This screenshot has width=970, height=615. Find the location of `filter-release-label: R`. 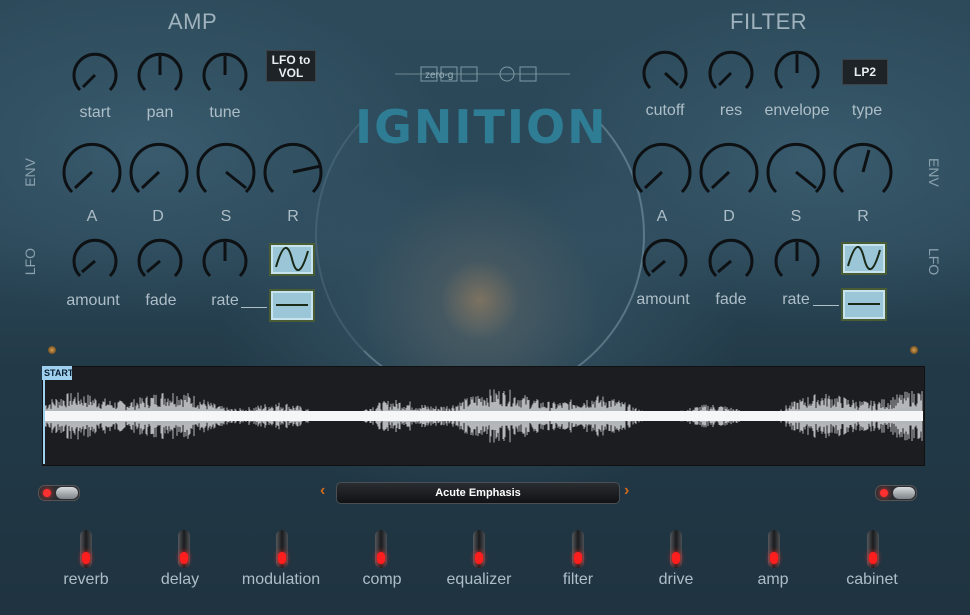

filter-release-label: R is located at coordinates (863, 216).